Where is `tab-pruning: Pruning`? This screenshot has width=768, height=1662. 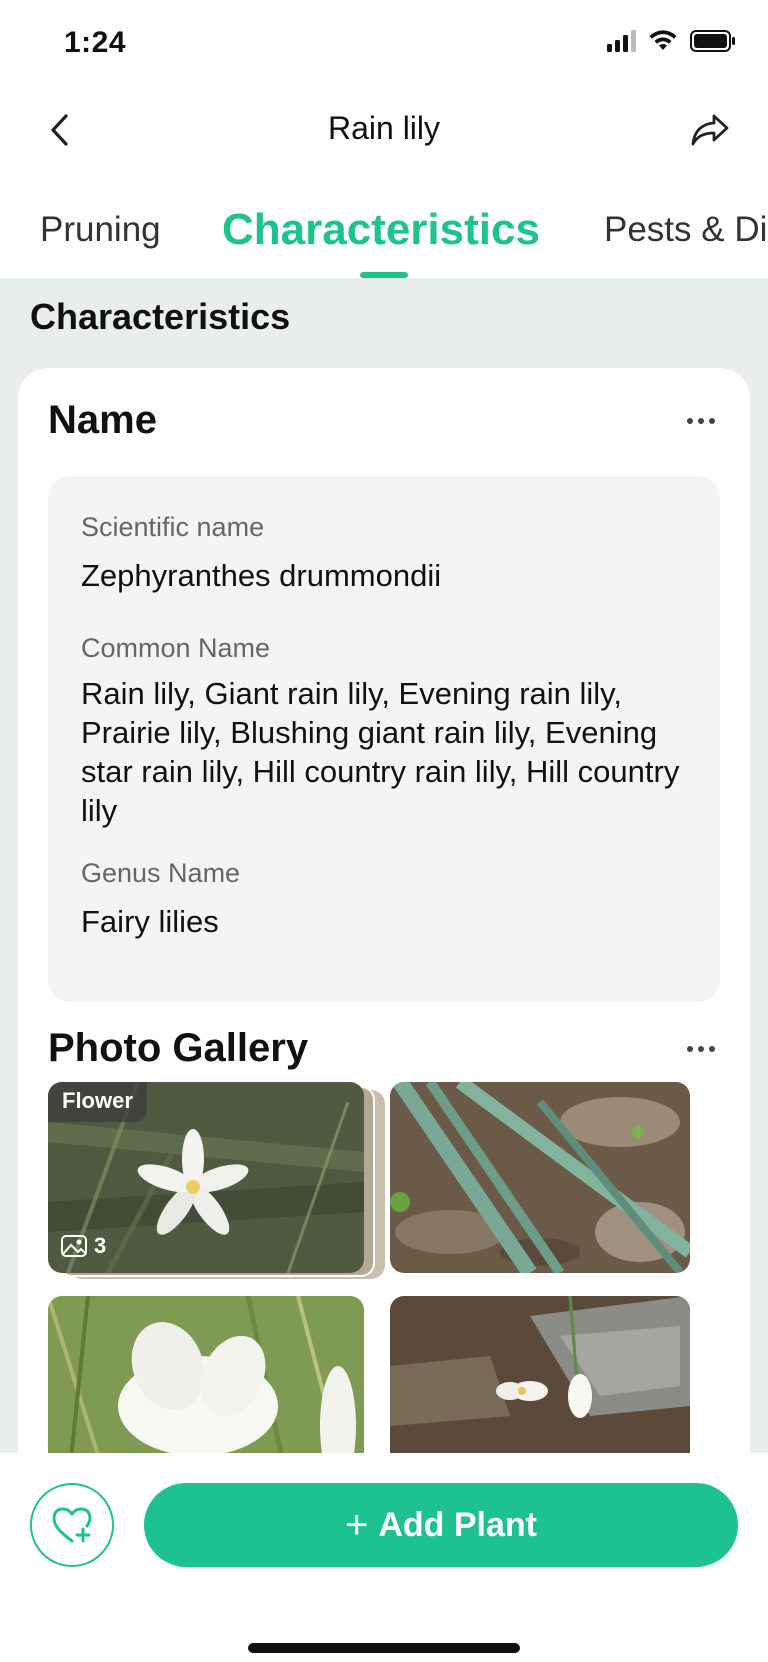
tab-pruning: Pruning is located at coordinates (100, 234).